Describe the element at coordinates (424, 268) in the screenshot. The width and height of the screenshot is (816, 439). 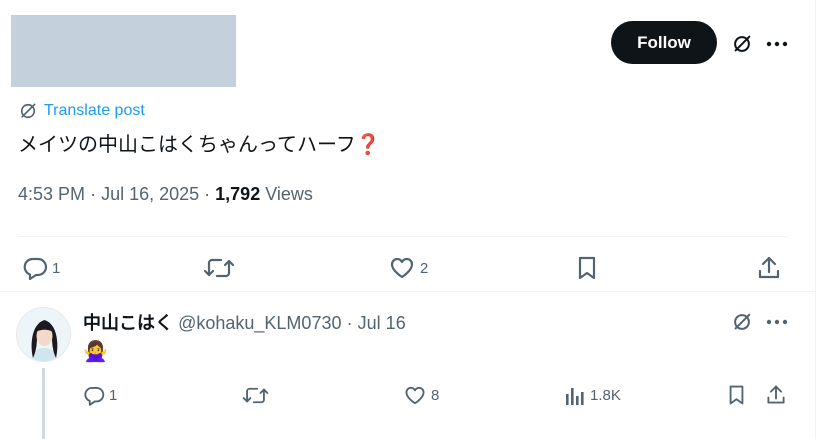
I see `like-count: 2` at that location.